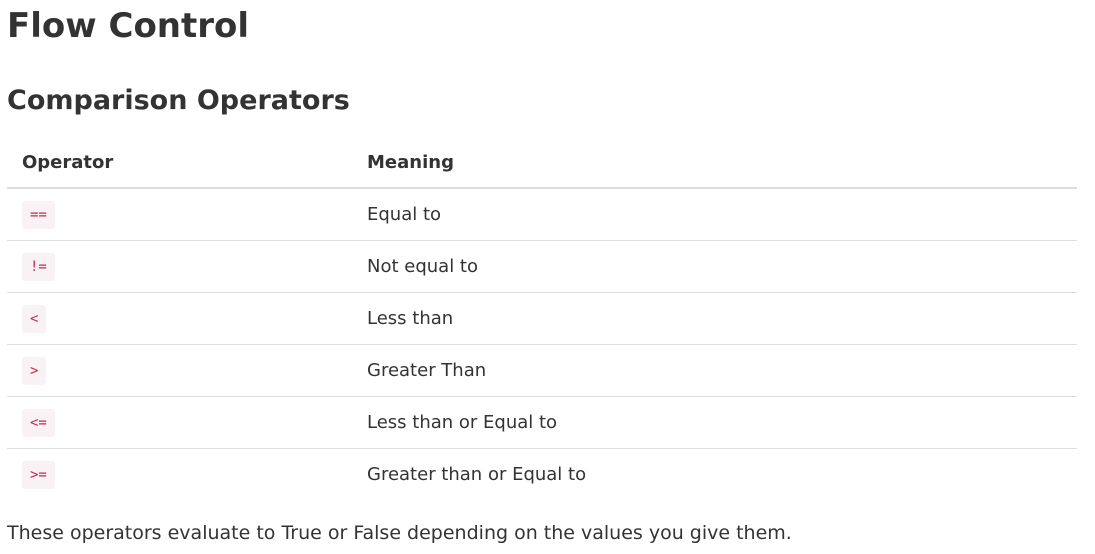  Describe the element at coordinates (34, 318) in the screenshot. I see `operator-code: <` at that location.